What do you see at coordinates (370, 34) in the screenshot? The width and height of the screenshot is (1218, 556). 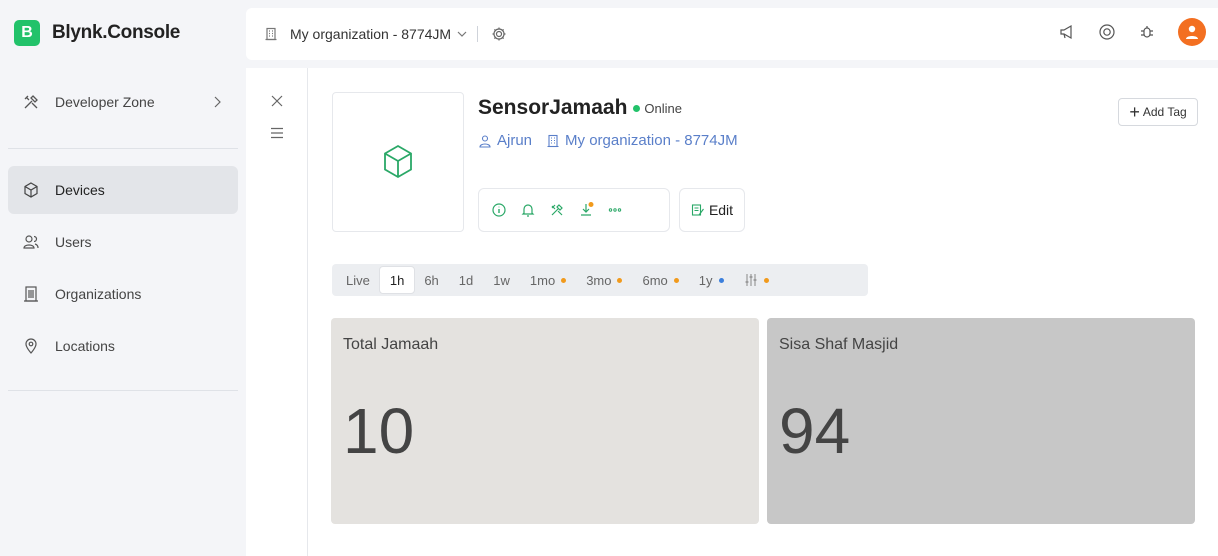 I see `organization-selector: My organization - 8774JM` at bounding box center [370, 34].